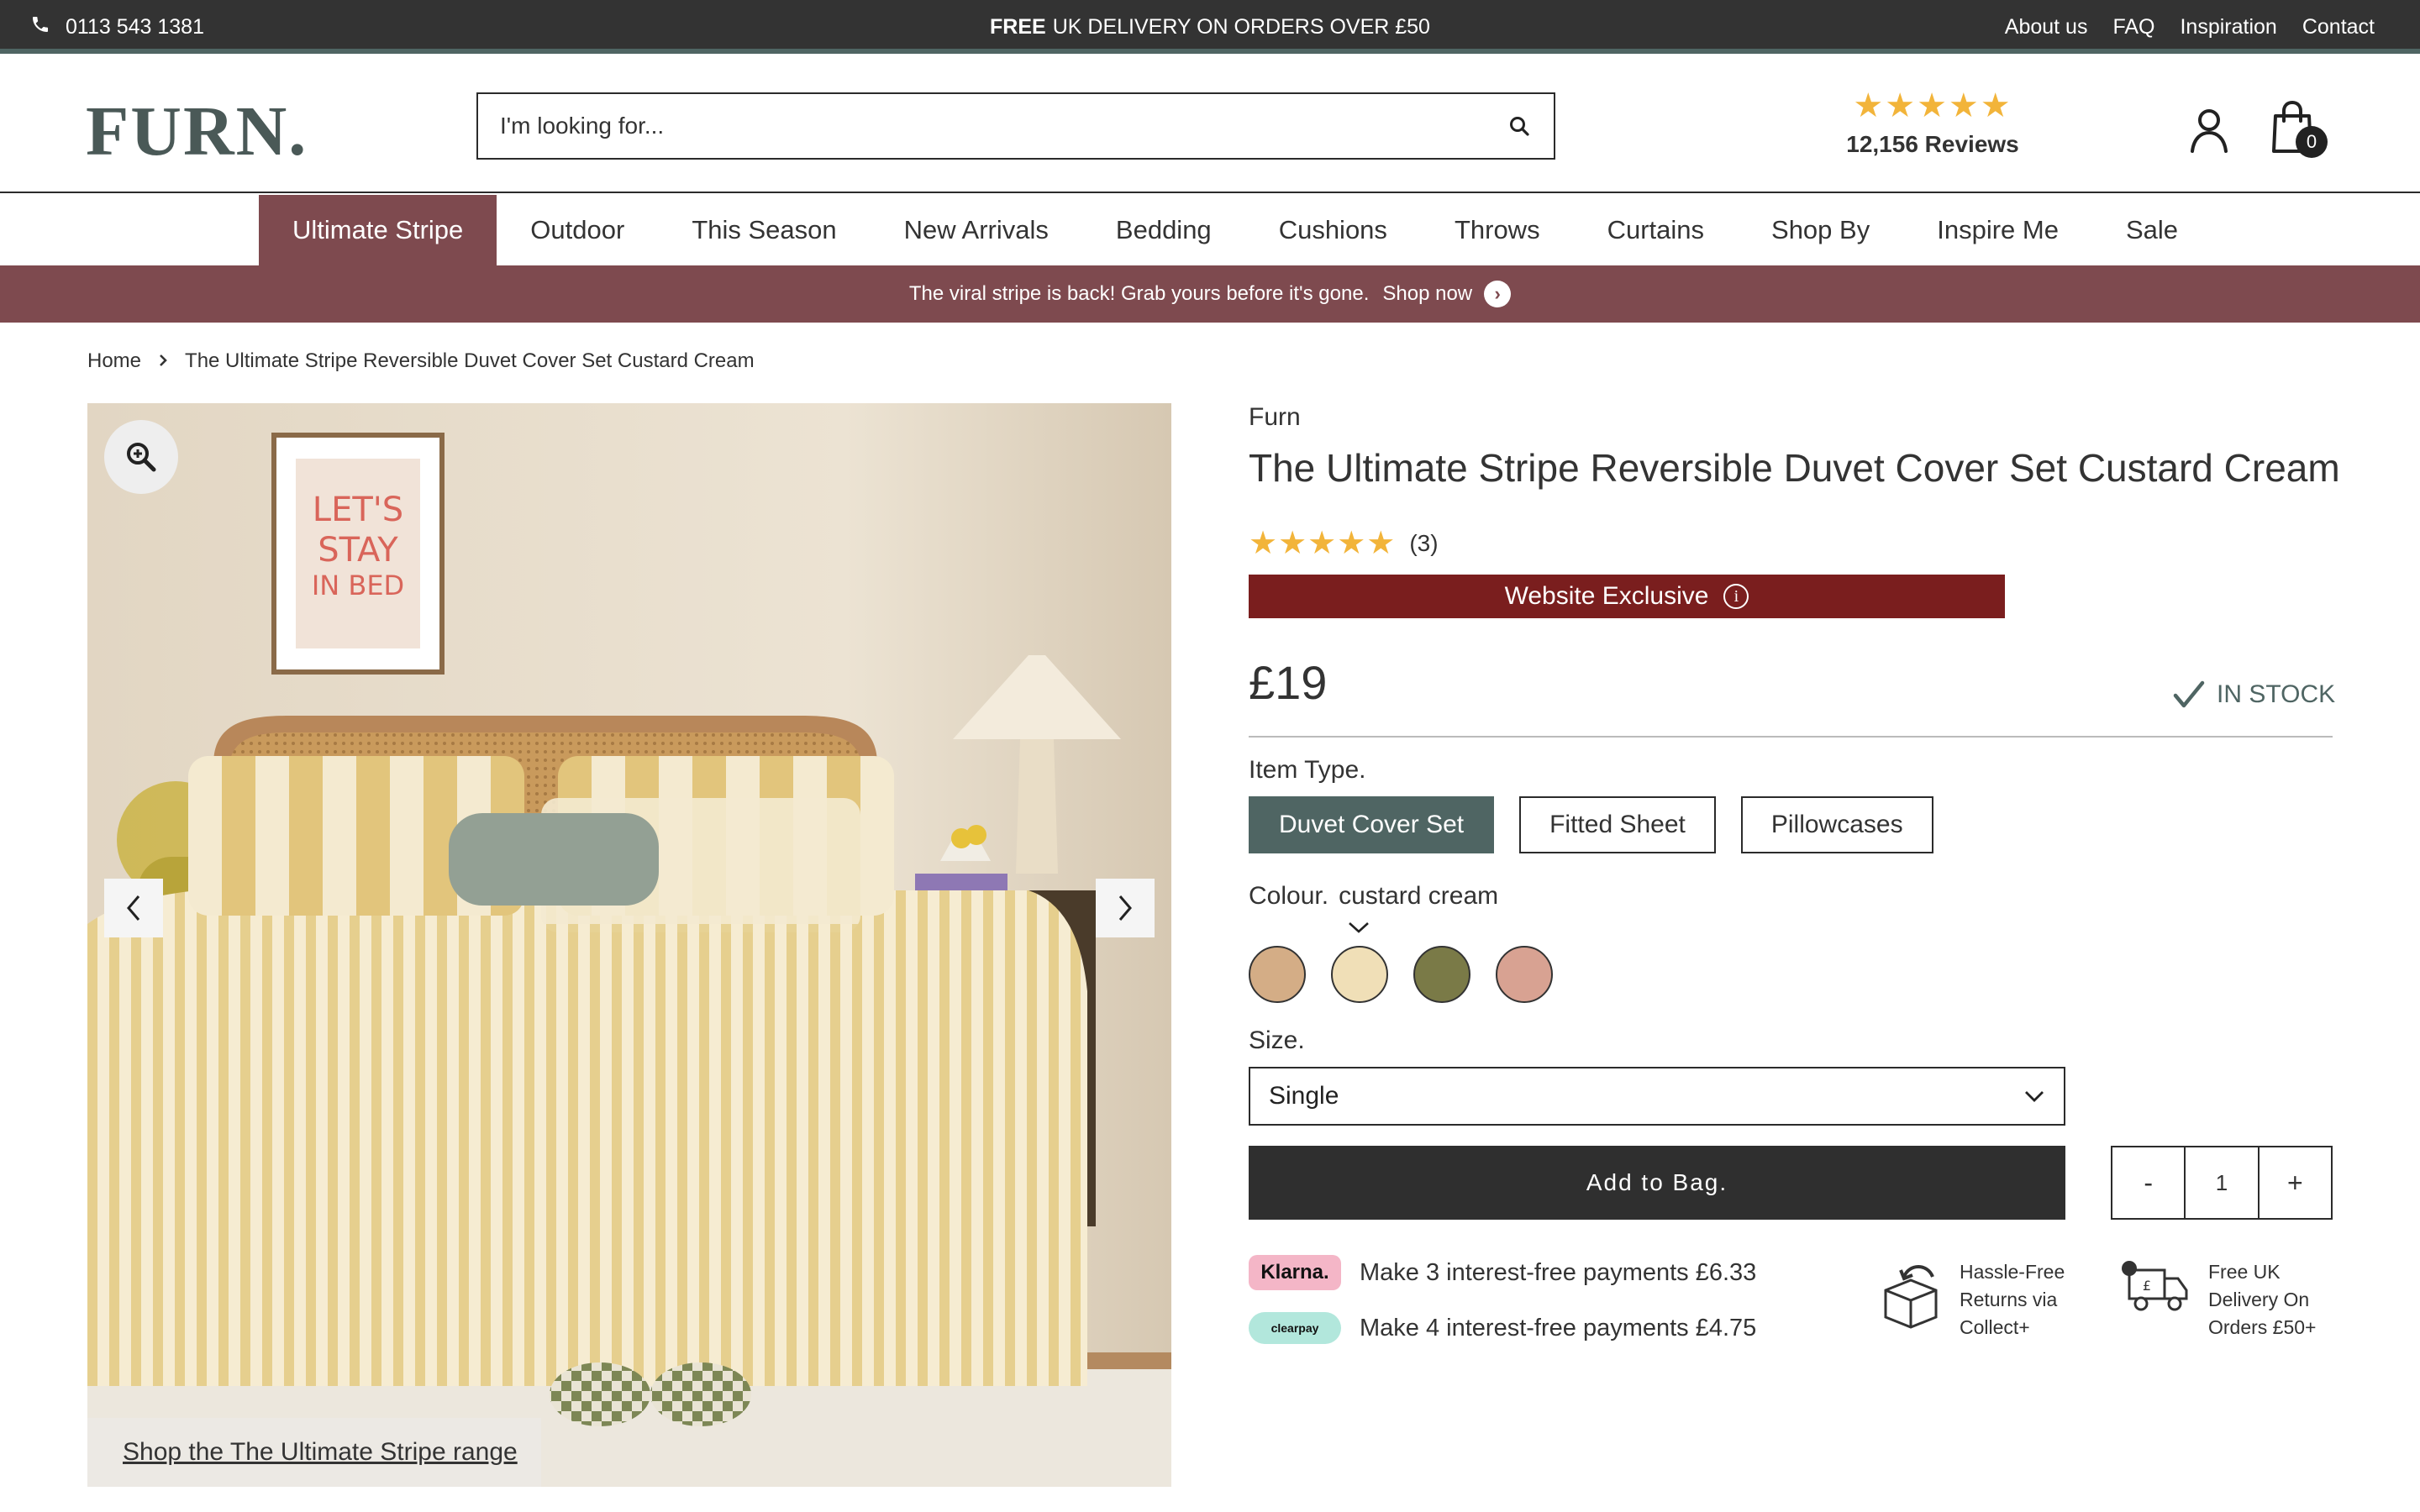 This screenshot has height=1512, width=2420. I want to click on zoom-icon, so click(141, 457).